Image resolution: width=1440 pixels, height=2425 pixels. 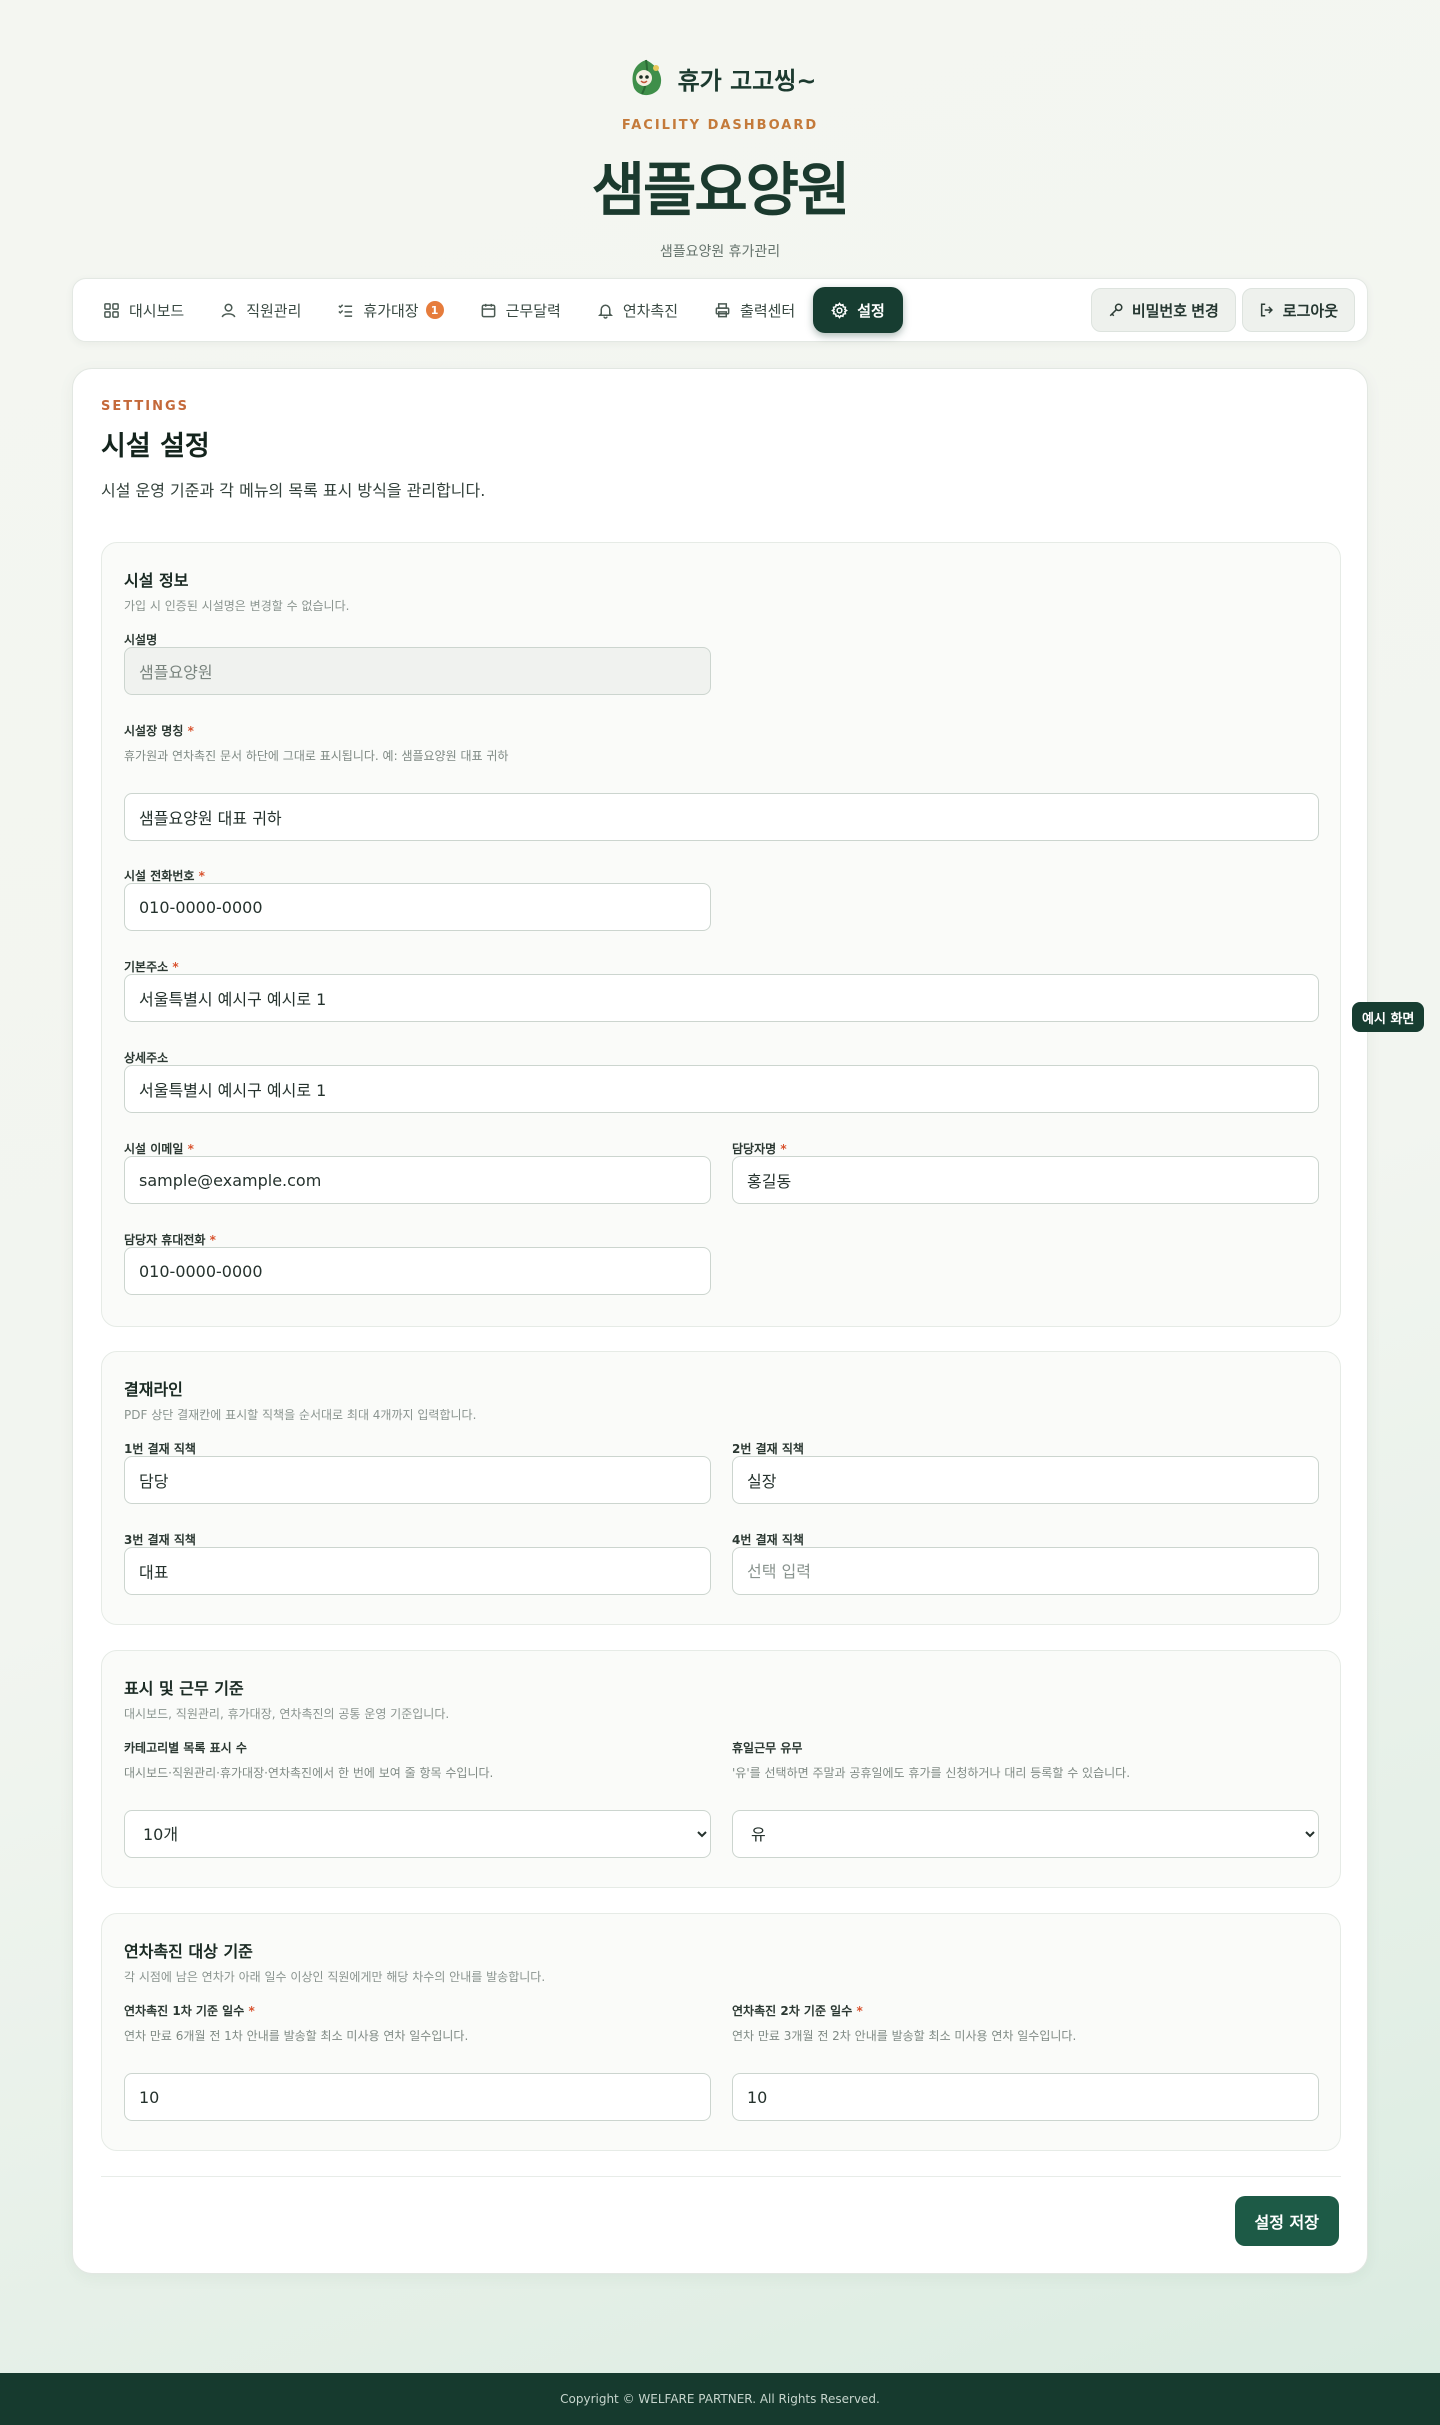 I want to click on change-password-button: 비밀번호 변경, so click(x=1163, y=310).